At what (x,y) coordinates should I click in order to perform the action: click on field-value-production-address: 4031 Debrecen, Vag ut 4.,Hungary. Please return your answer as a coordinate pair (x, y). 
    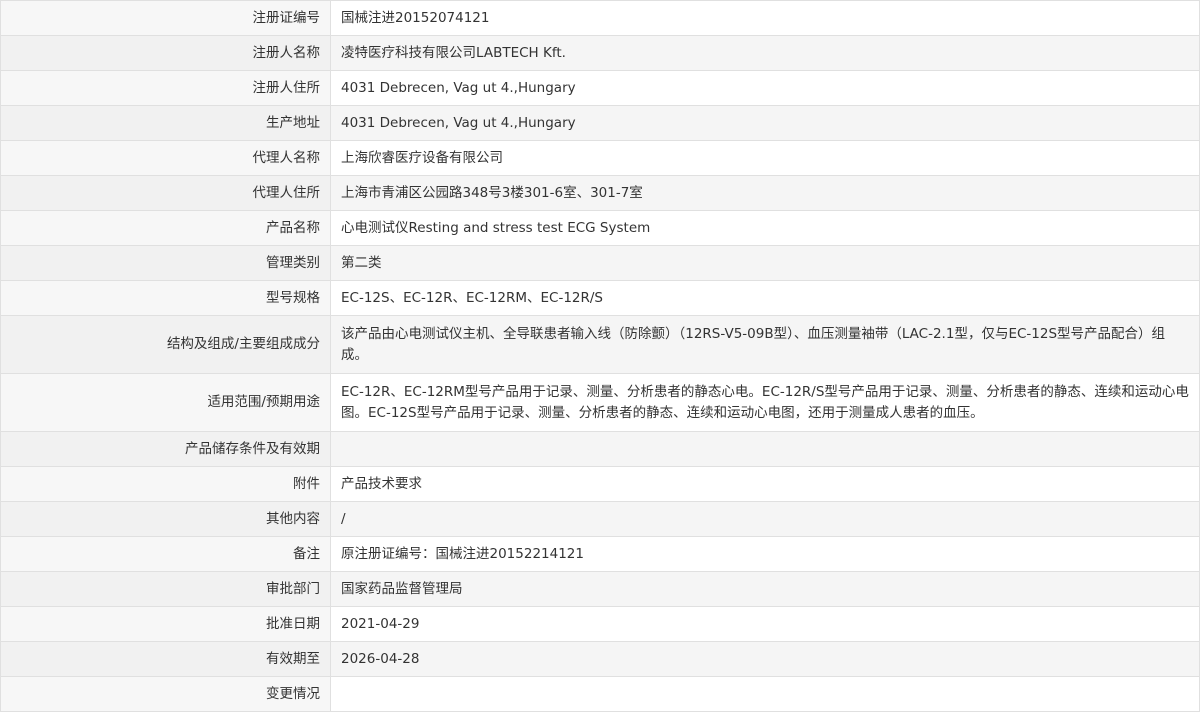
    Looking at the image, I should click on (765, 123).